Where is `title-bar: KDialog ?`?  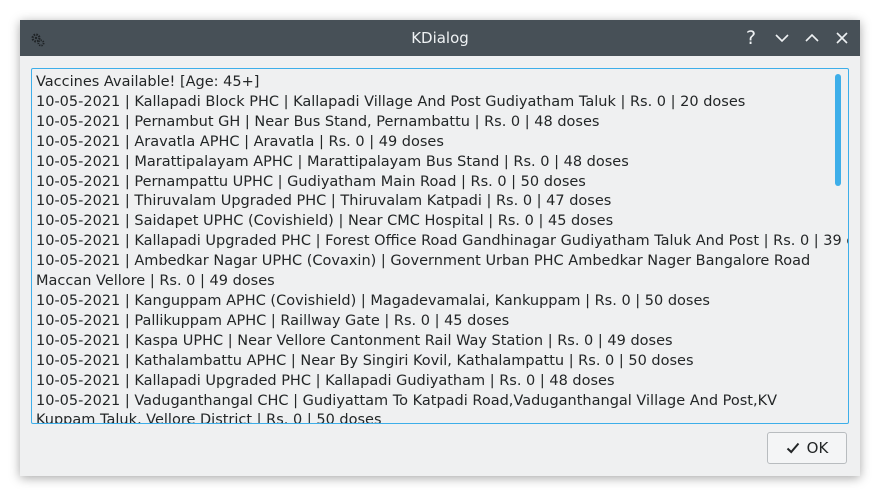 title-bar: KDialog ? is located at coordinates (440, 38).